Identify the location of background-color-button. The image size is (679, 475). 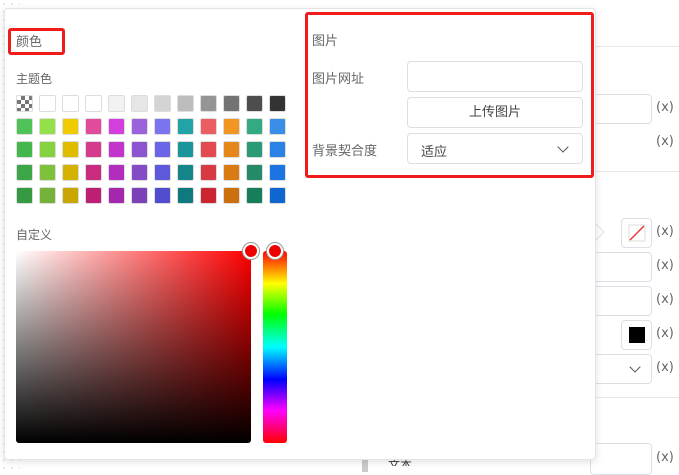
(636, 233).